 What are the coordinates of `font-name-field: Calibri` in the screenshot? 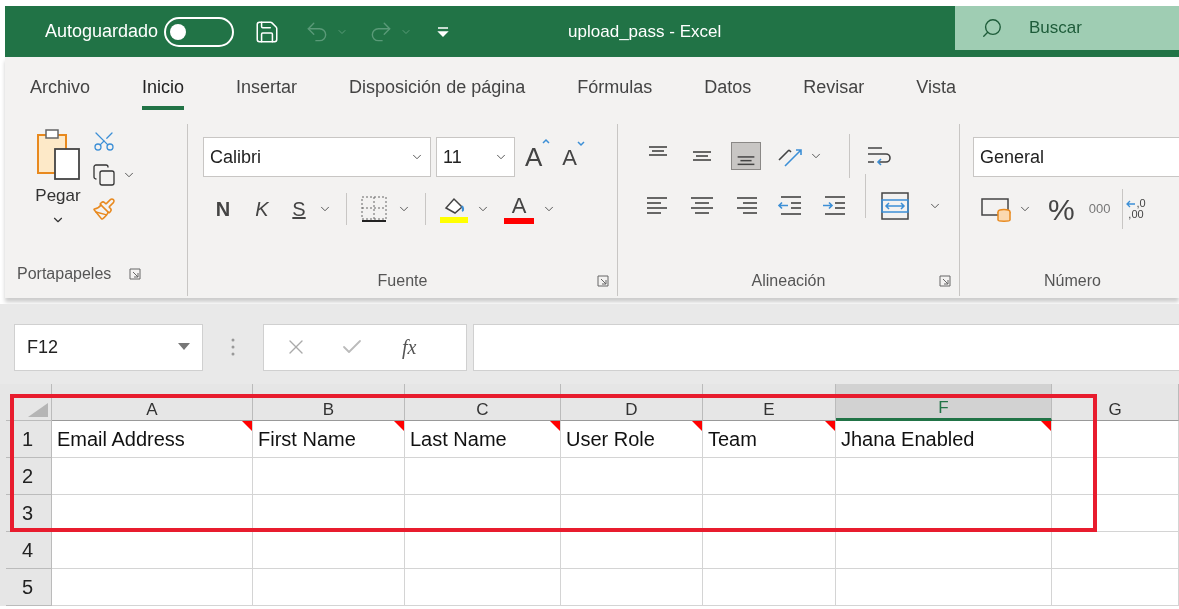 It's located at (317, 157).